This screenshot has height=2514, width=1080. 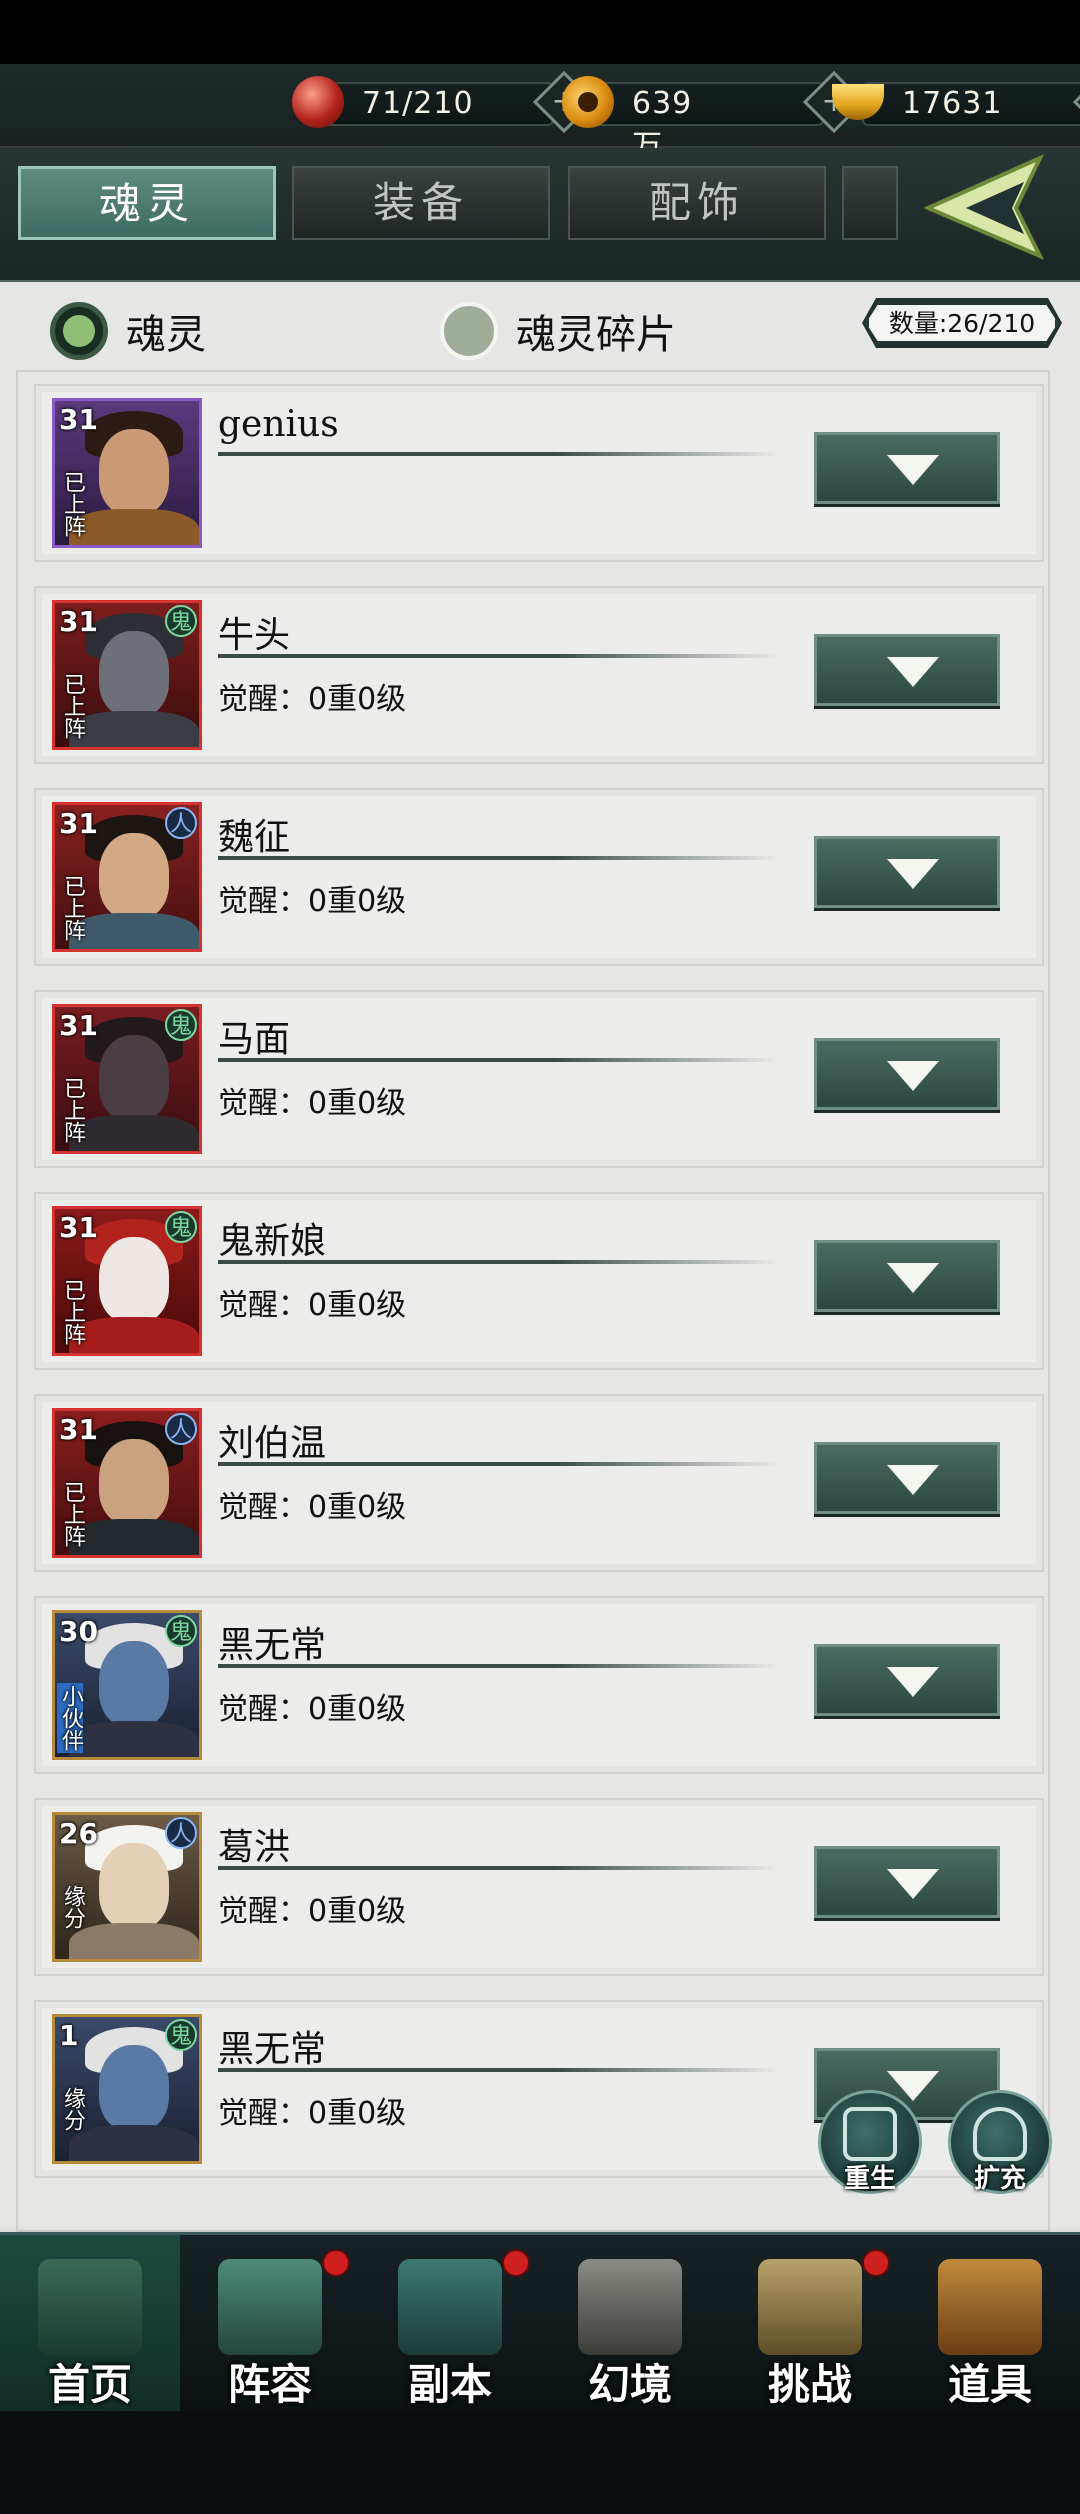 What do you see at coordinates (962, 323) in the screenshot?
I see `count-badge: 数量:26/210` at bounding box center [962, 323].